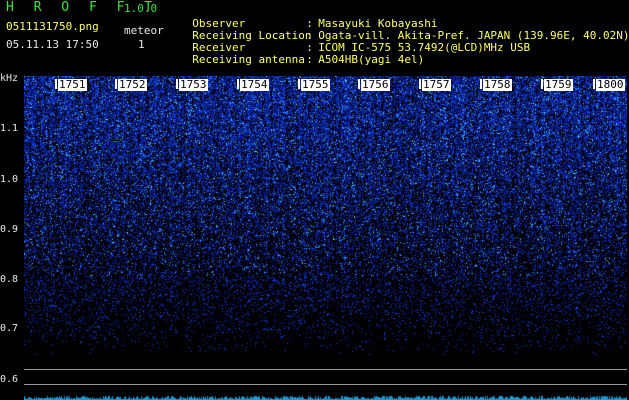 The width and height of the screenshot is (629, 400). What do you see at coordinates (193, 84) in the screenshot?
I see `time-label: 1753` at bounding box center [193, 84].